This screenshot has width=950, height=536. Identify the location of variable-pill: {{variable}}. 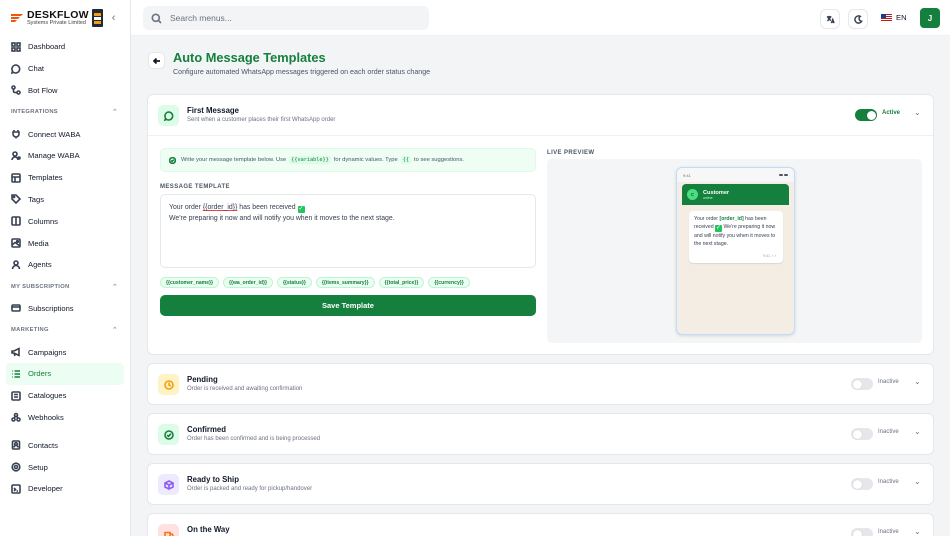
(310, 160).